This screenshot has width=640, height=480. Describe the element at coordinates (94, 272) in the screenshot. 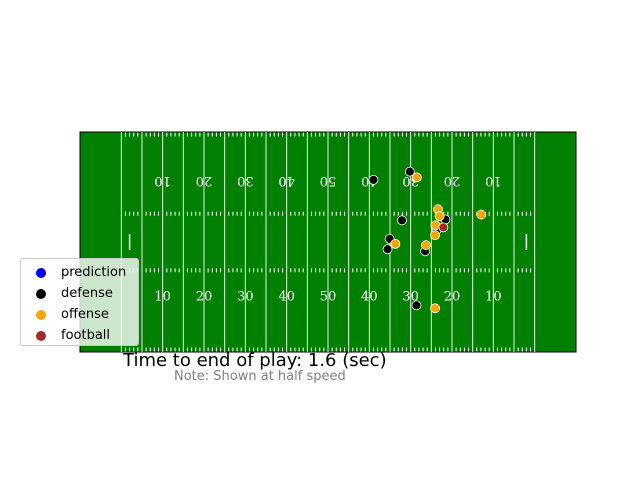

I see `legend-label-prediction: prediction` at that location.